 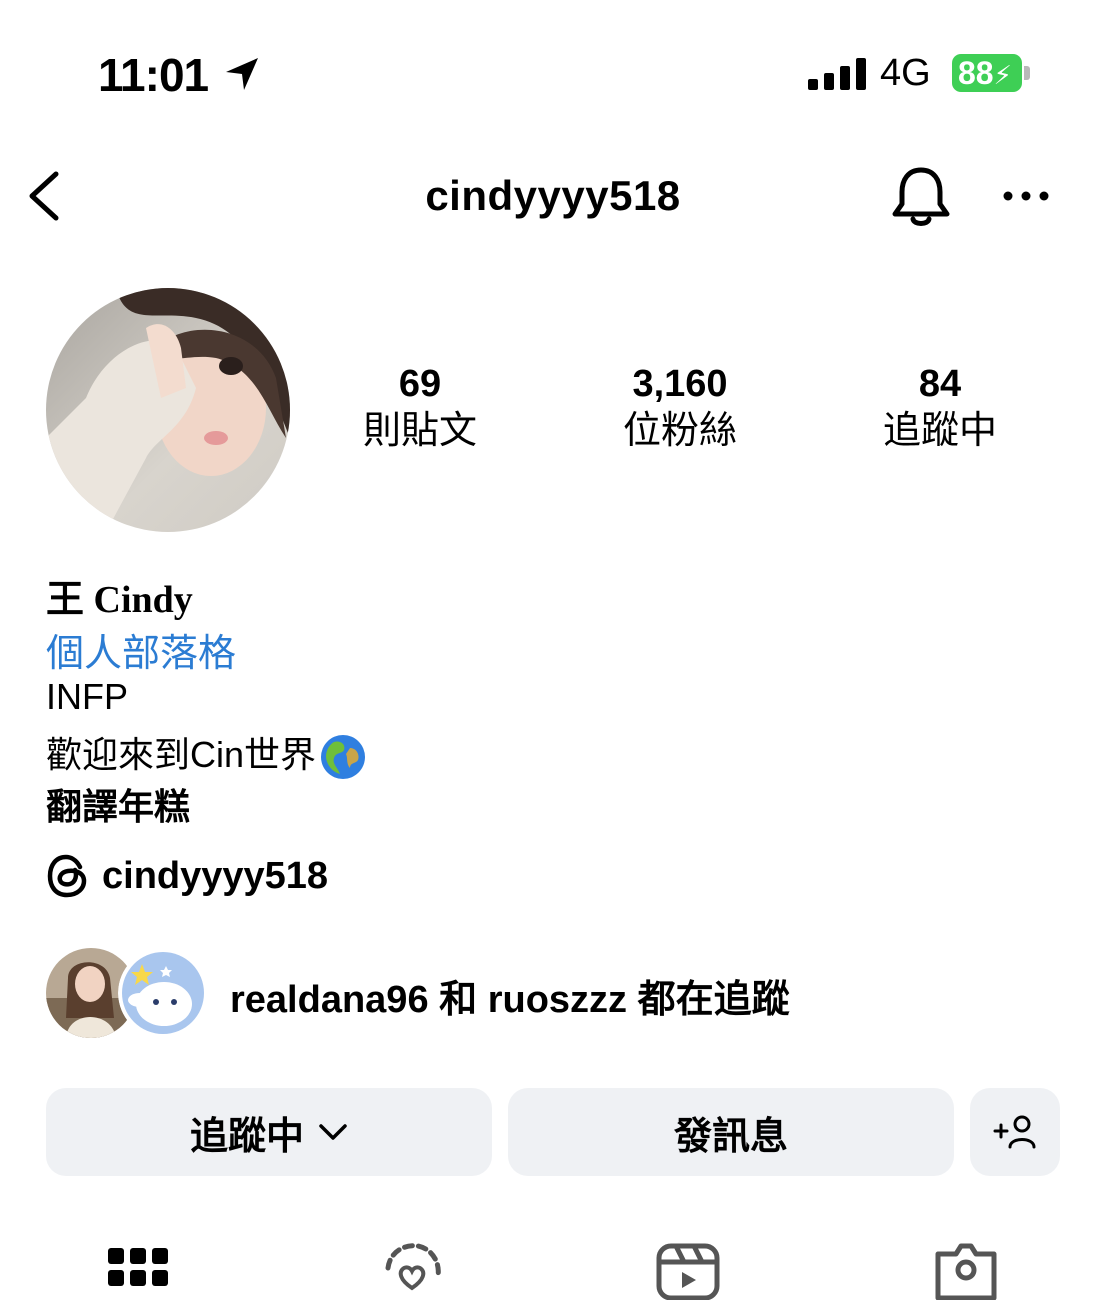 I want to click on threads-badge: cindyyyy518, so click(x=187, y=876).